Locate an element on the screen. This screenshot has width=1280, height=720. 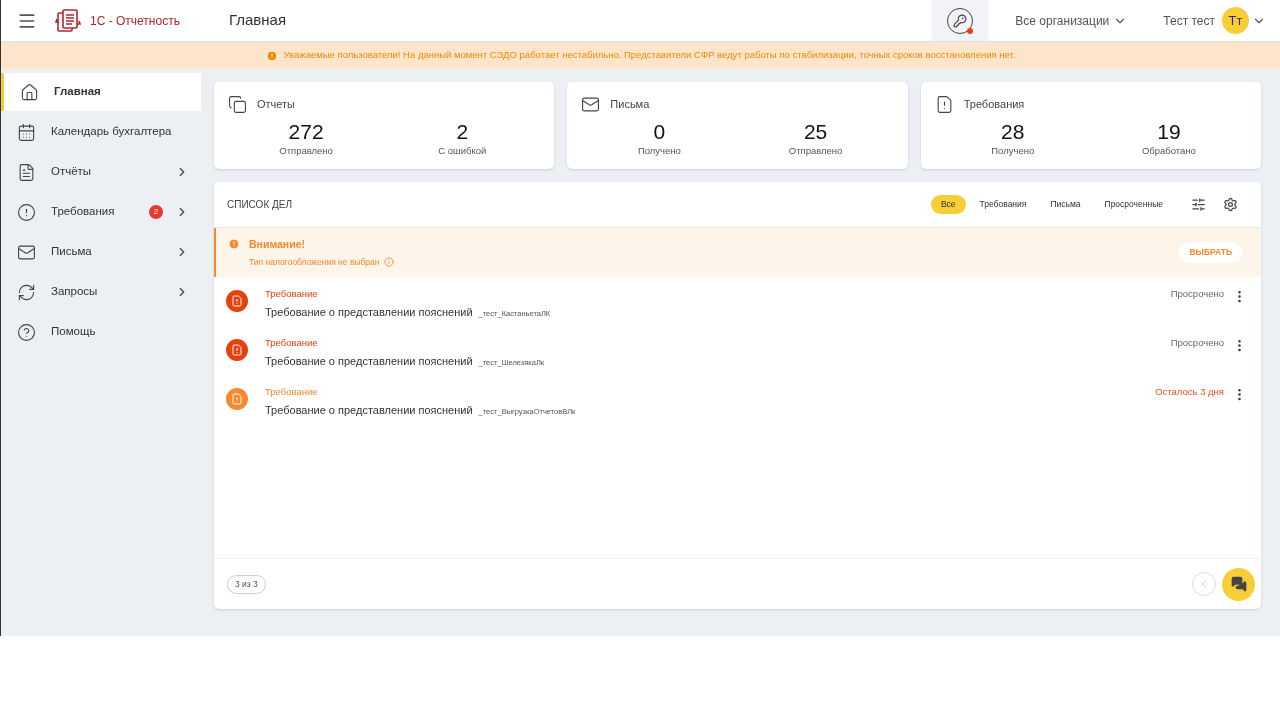
sidebar-label: Письма is located at coordinates (72, 252).